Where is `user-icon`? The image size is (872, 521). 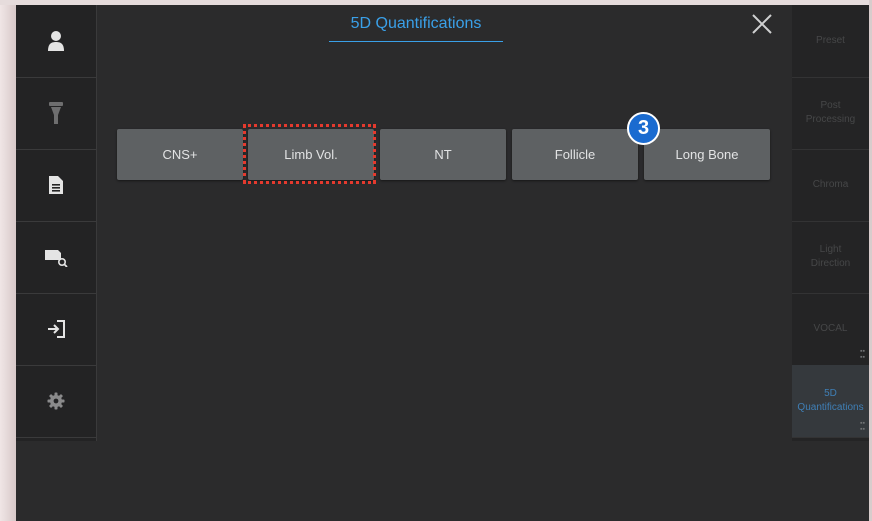
user-icon is located at coordinates (56, 41).